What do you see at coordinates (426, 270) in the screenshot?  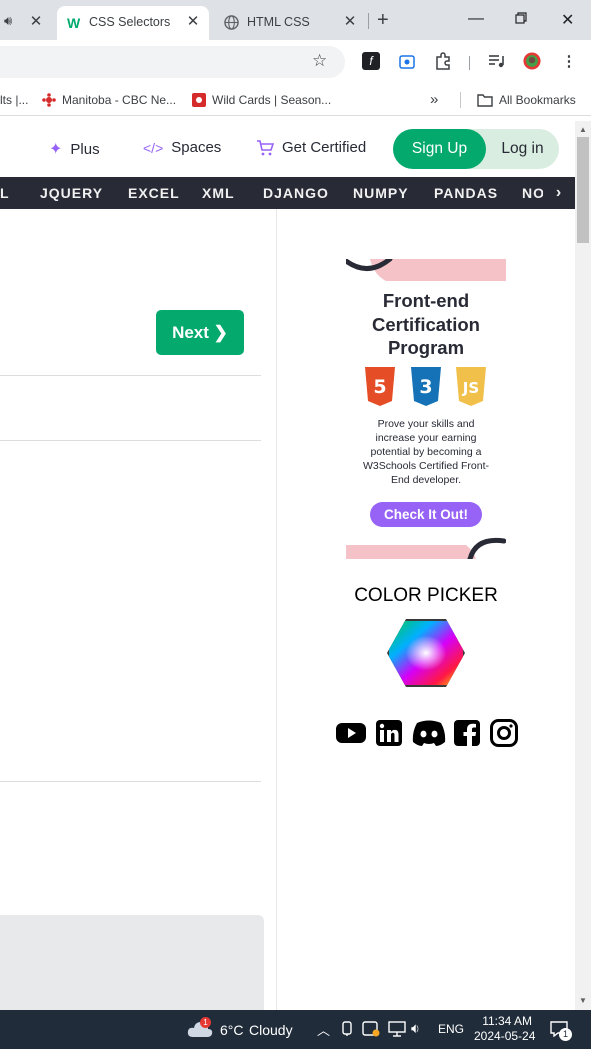 I see `ad-decoration-top` at bounding box center [426, 270].